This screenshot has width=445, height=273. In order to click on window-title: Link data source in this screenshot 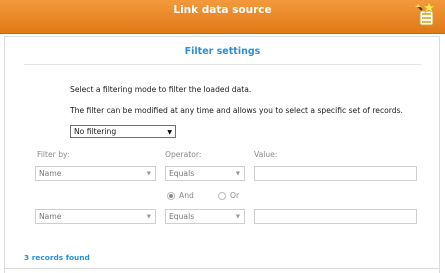, I will do `click(222, 10)`.